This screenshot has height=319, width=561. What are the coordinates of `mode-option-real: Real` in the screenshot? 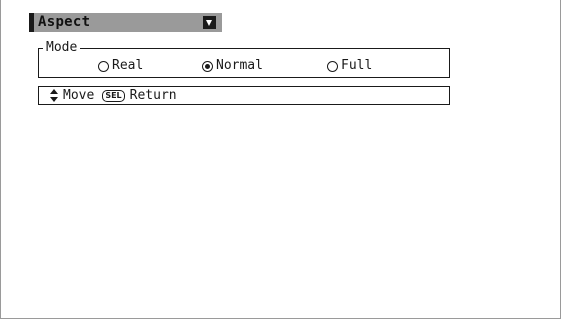 It's located at (120, 66).